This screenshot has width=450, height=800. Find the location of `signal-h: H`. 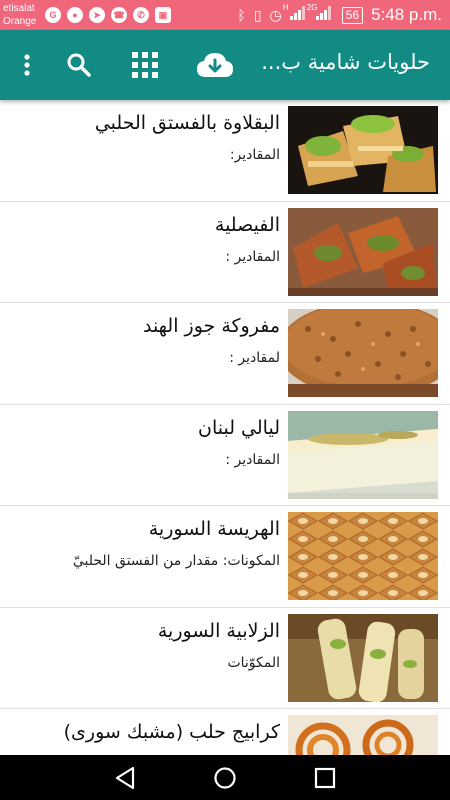

signal-h: H is located at coordinates (295, 14).